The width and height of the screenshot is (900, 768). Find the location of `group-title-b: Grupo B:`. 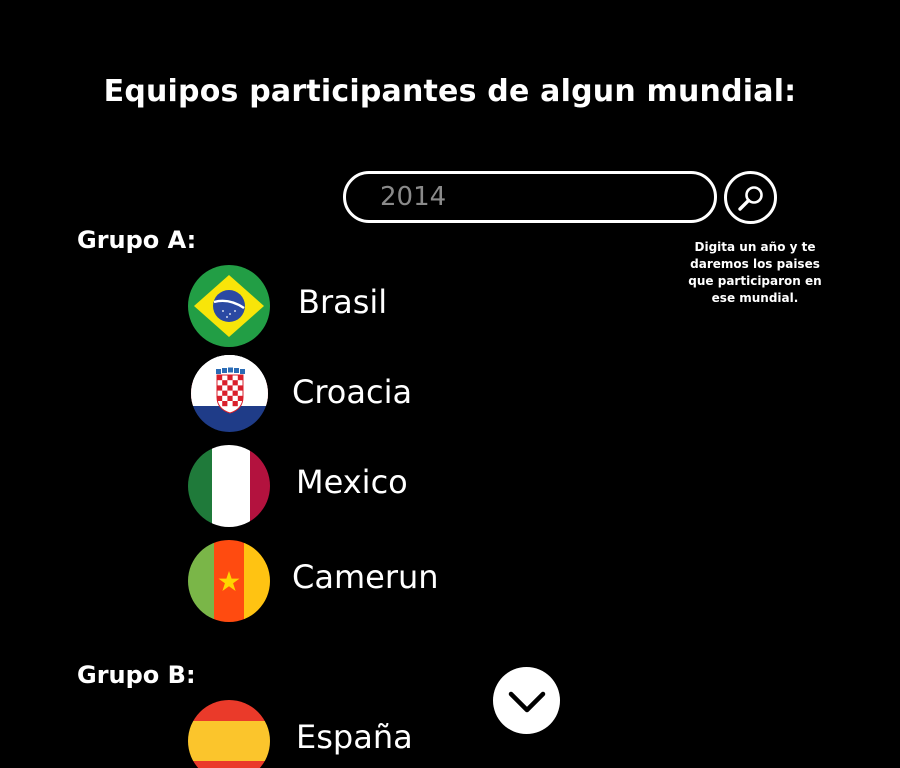

group-title-b: Grupo B: is located at coordinates (136, 675).